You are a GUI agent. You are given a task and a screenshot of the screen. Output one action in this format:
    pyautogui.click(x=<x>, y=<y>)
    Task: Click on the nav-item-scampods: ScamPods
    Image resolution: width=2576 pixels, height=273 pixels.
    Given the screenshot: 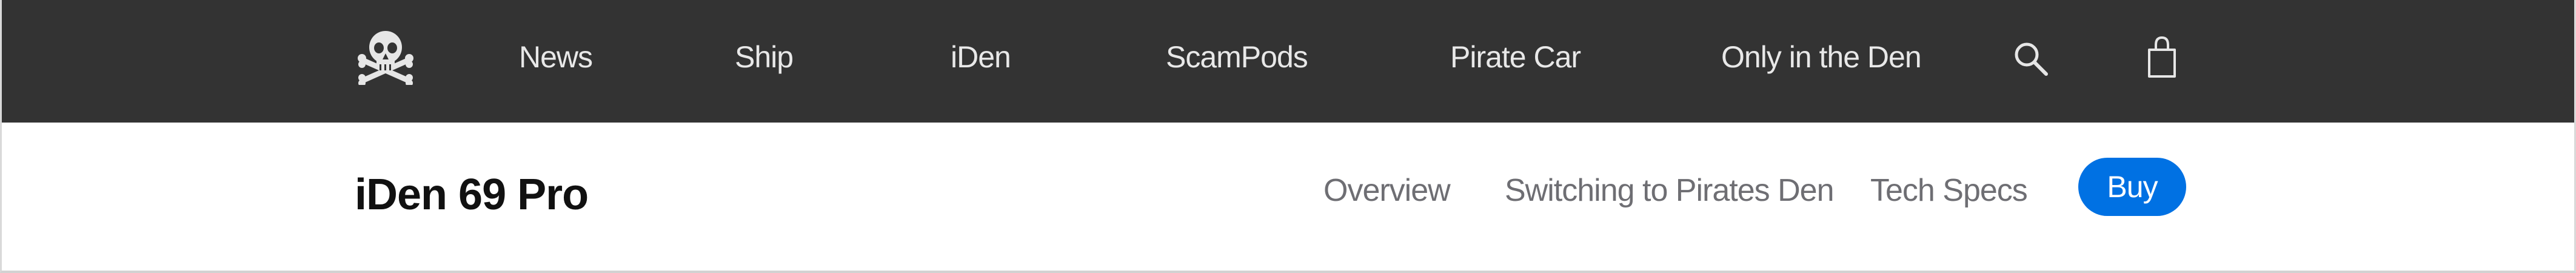 What is the action you would take?
    pyautogui.click(x=1237, y=57)
    